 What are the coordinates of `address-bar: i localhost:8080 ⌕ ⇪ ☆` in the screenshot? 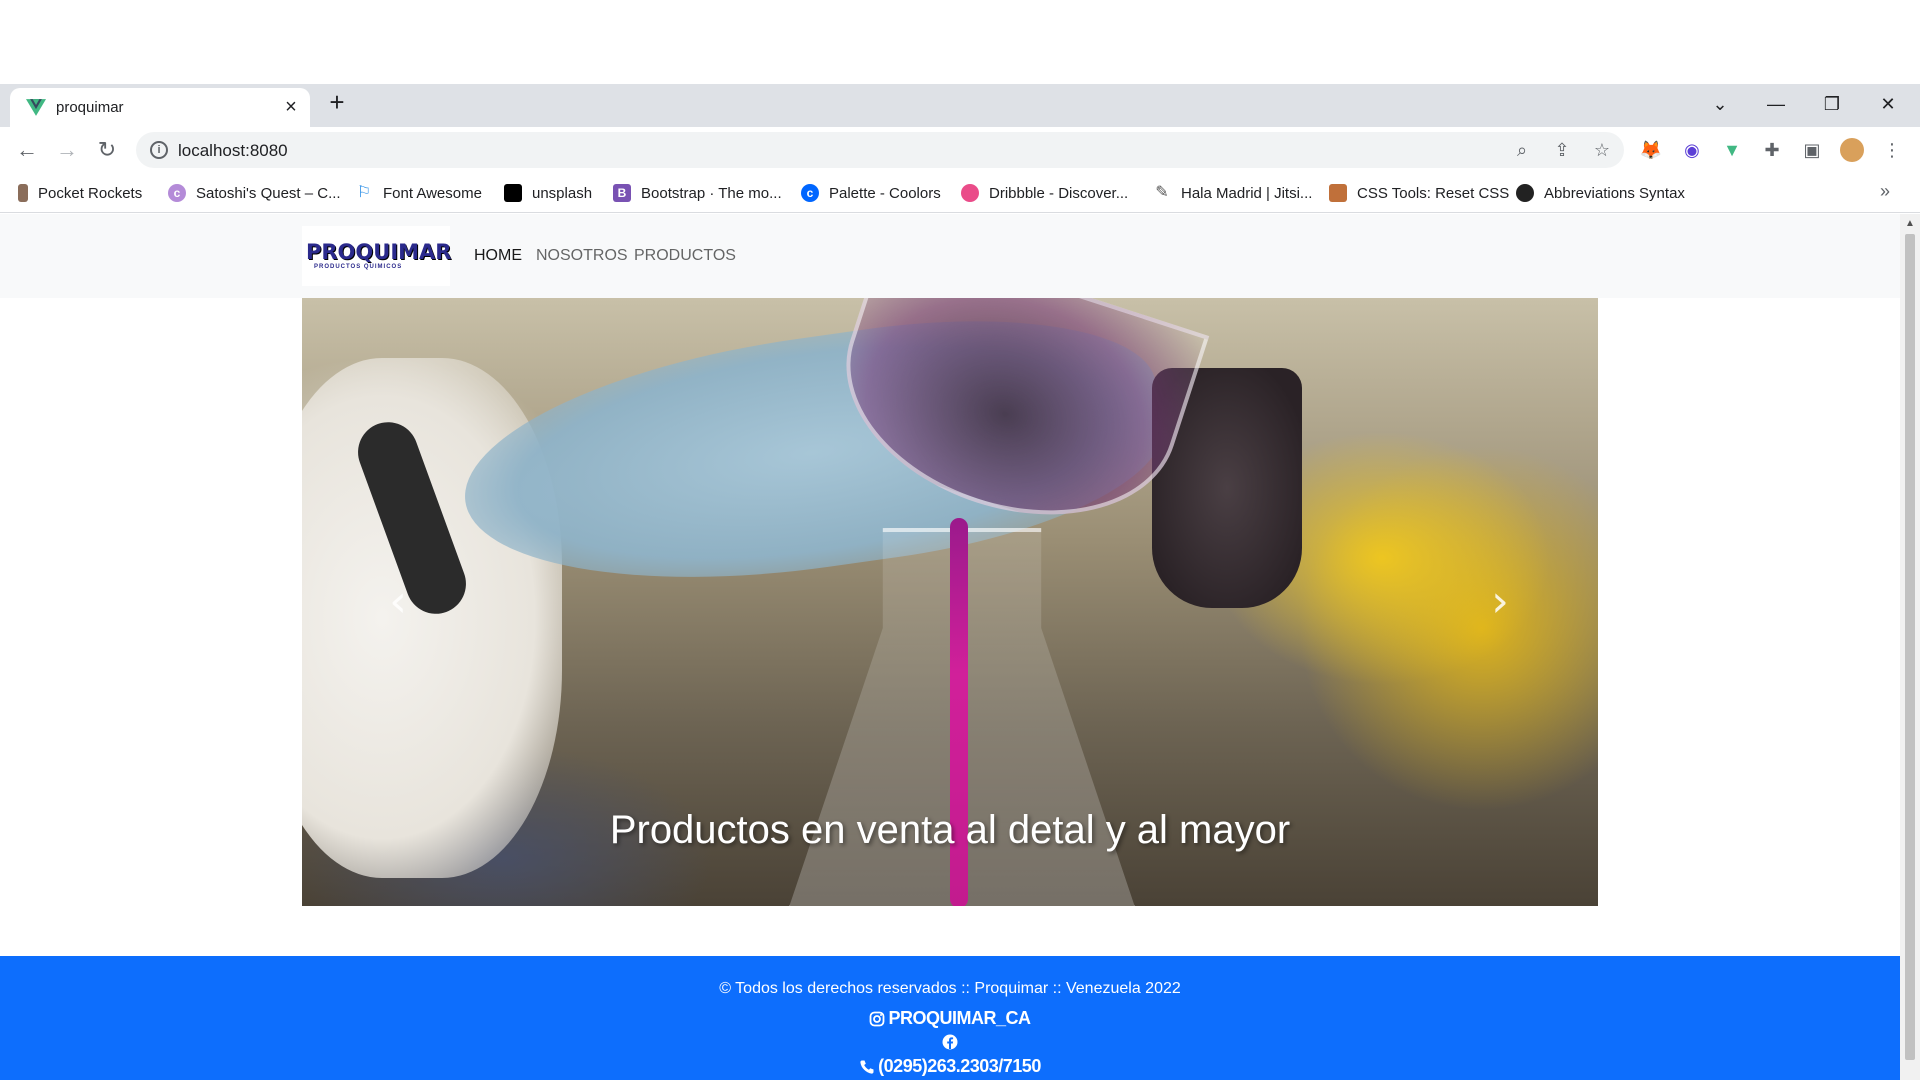 It's located at (880, 150).